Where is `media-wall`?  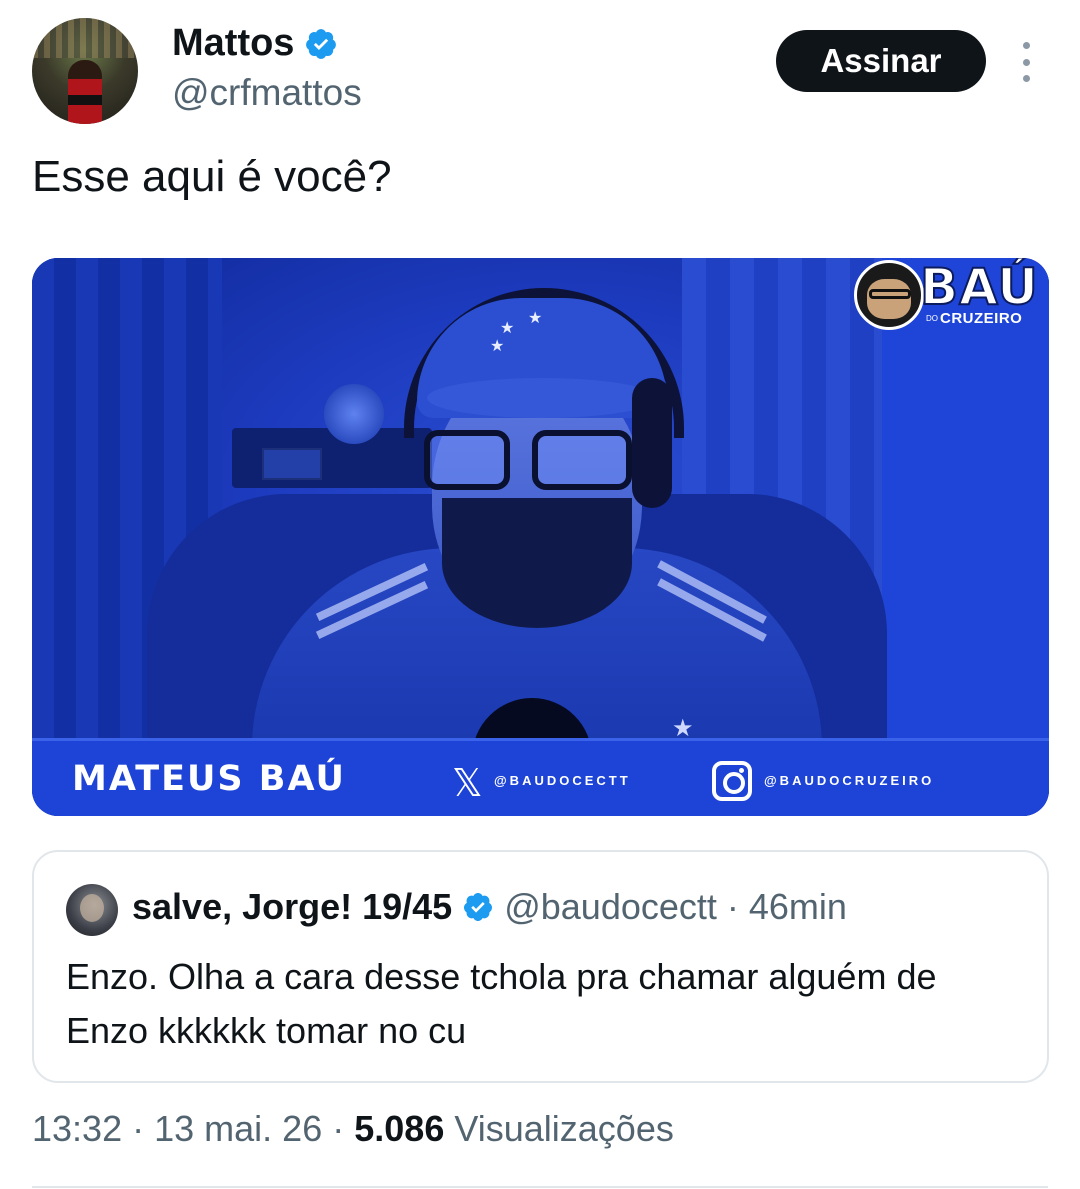
media-wall is located at coordinates (965, 498).